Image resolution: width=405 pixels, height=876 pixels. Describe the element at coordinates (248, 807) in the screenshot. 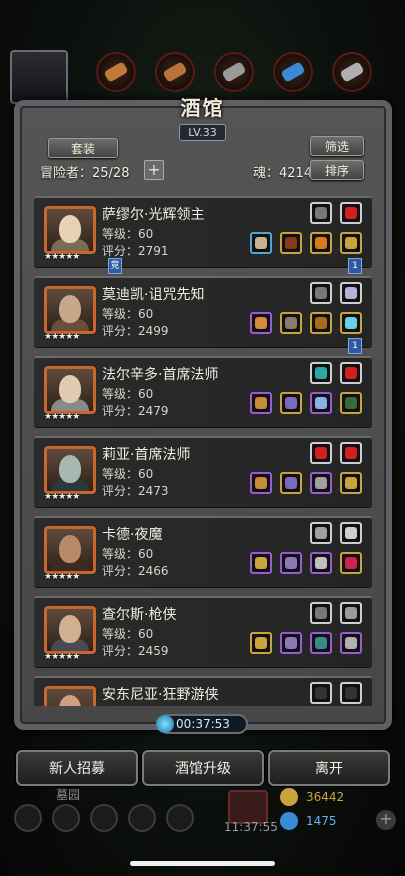

I see `chest-icon` at that location.